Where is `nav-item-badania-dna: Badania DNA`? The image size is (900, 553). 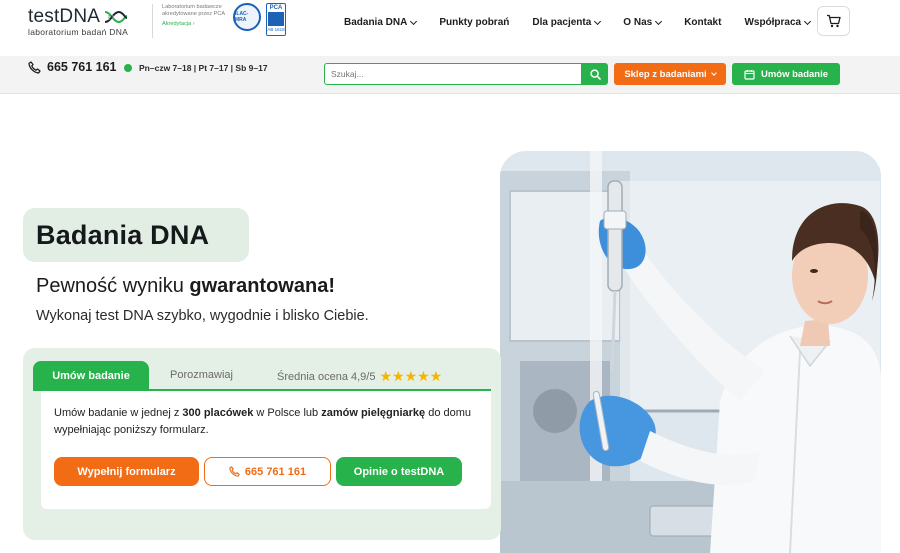 nav-item-badania-dna: Badania DNA is located at coordinates (381, 22).